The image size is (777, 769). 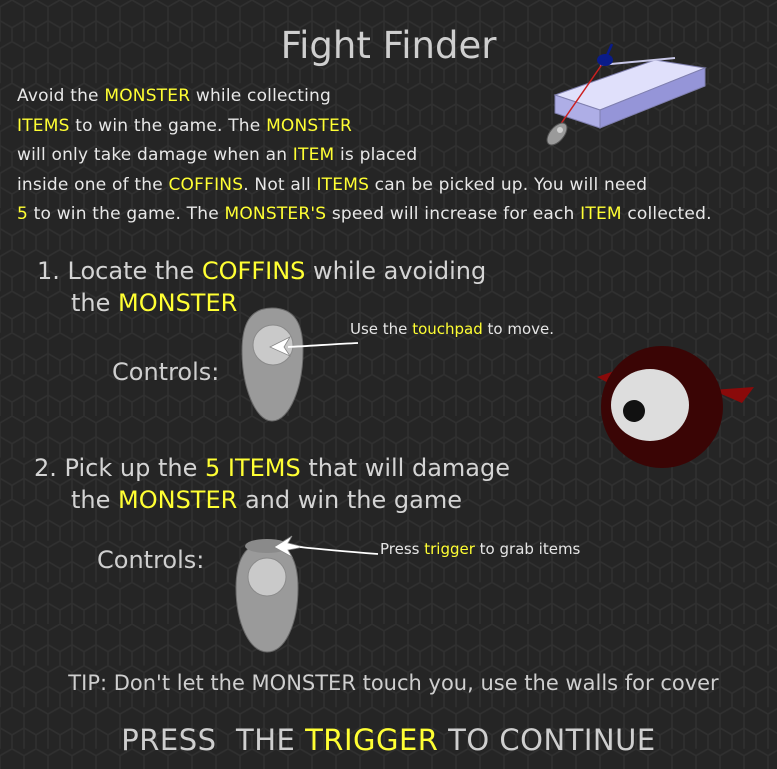 I want to click on trigger-hint: Press trigger to grab items, so click(x=480, y=549).